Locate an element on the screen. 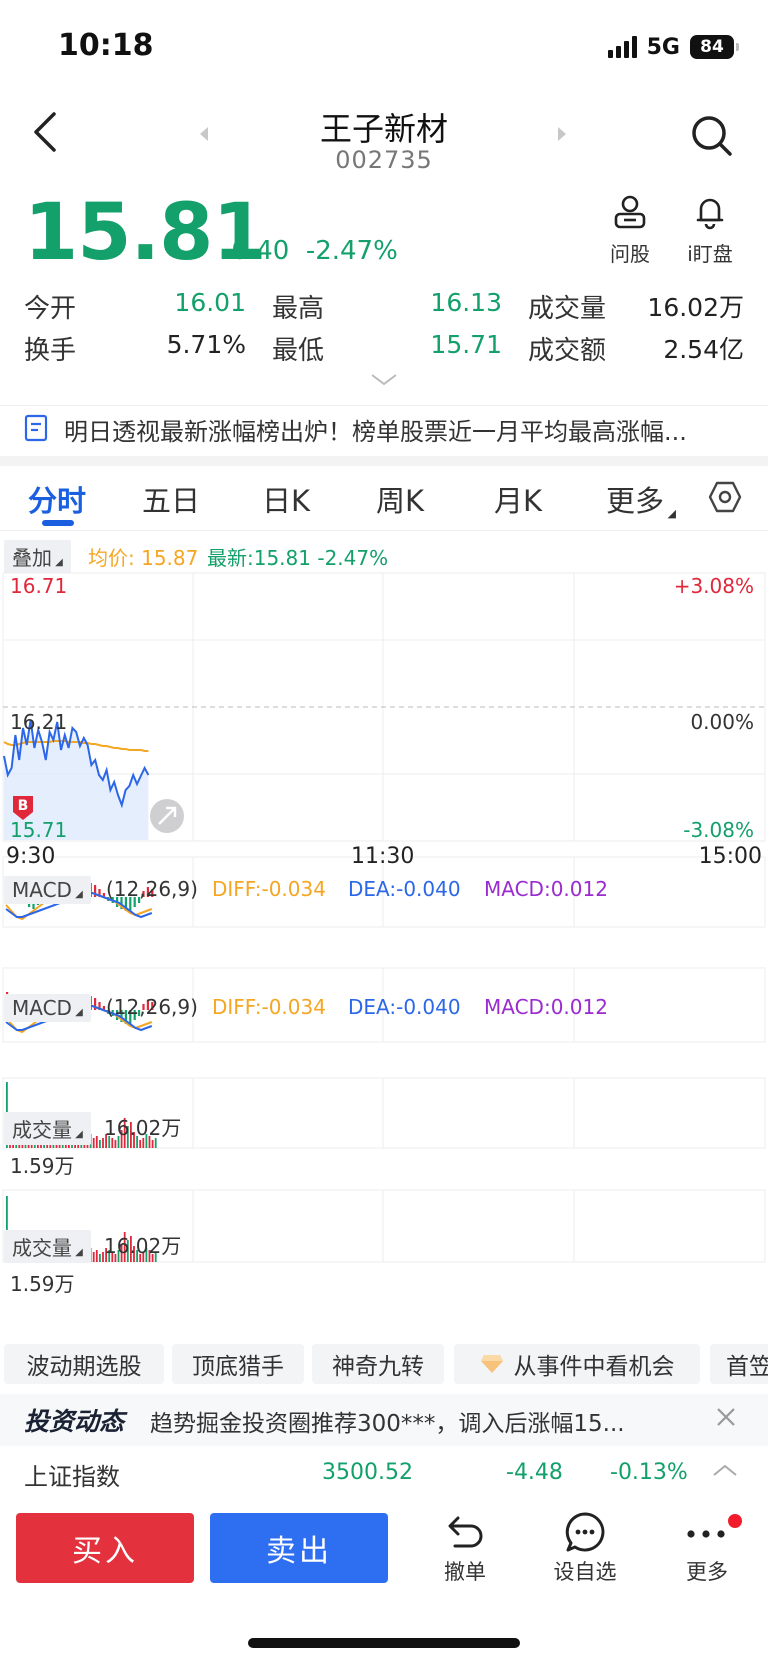 This screenshot has height=1663, width=768. pct-axis-bottom: -3.08% is located at coordinates (718, 830).